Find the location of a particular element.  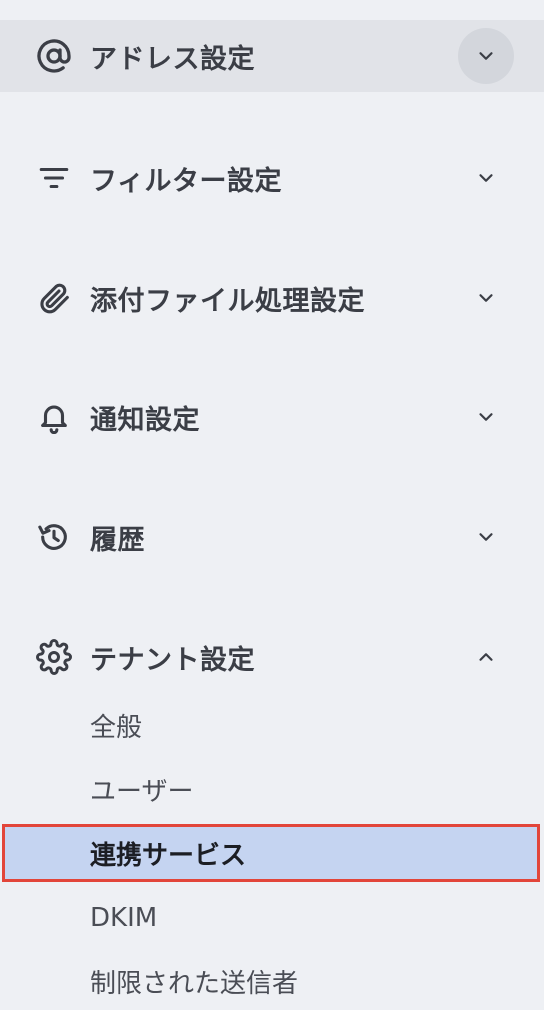

section-label: 通知設定 is located at coordinates (145, 420).